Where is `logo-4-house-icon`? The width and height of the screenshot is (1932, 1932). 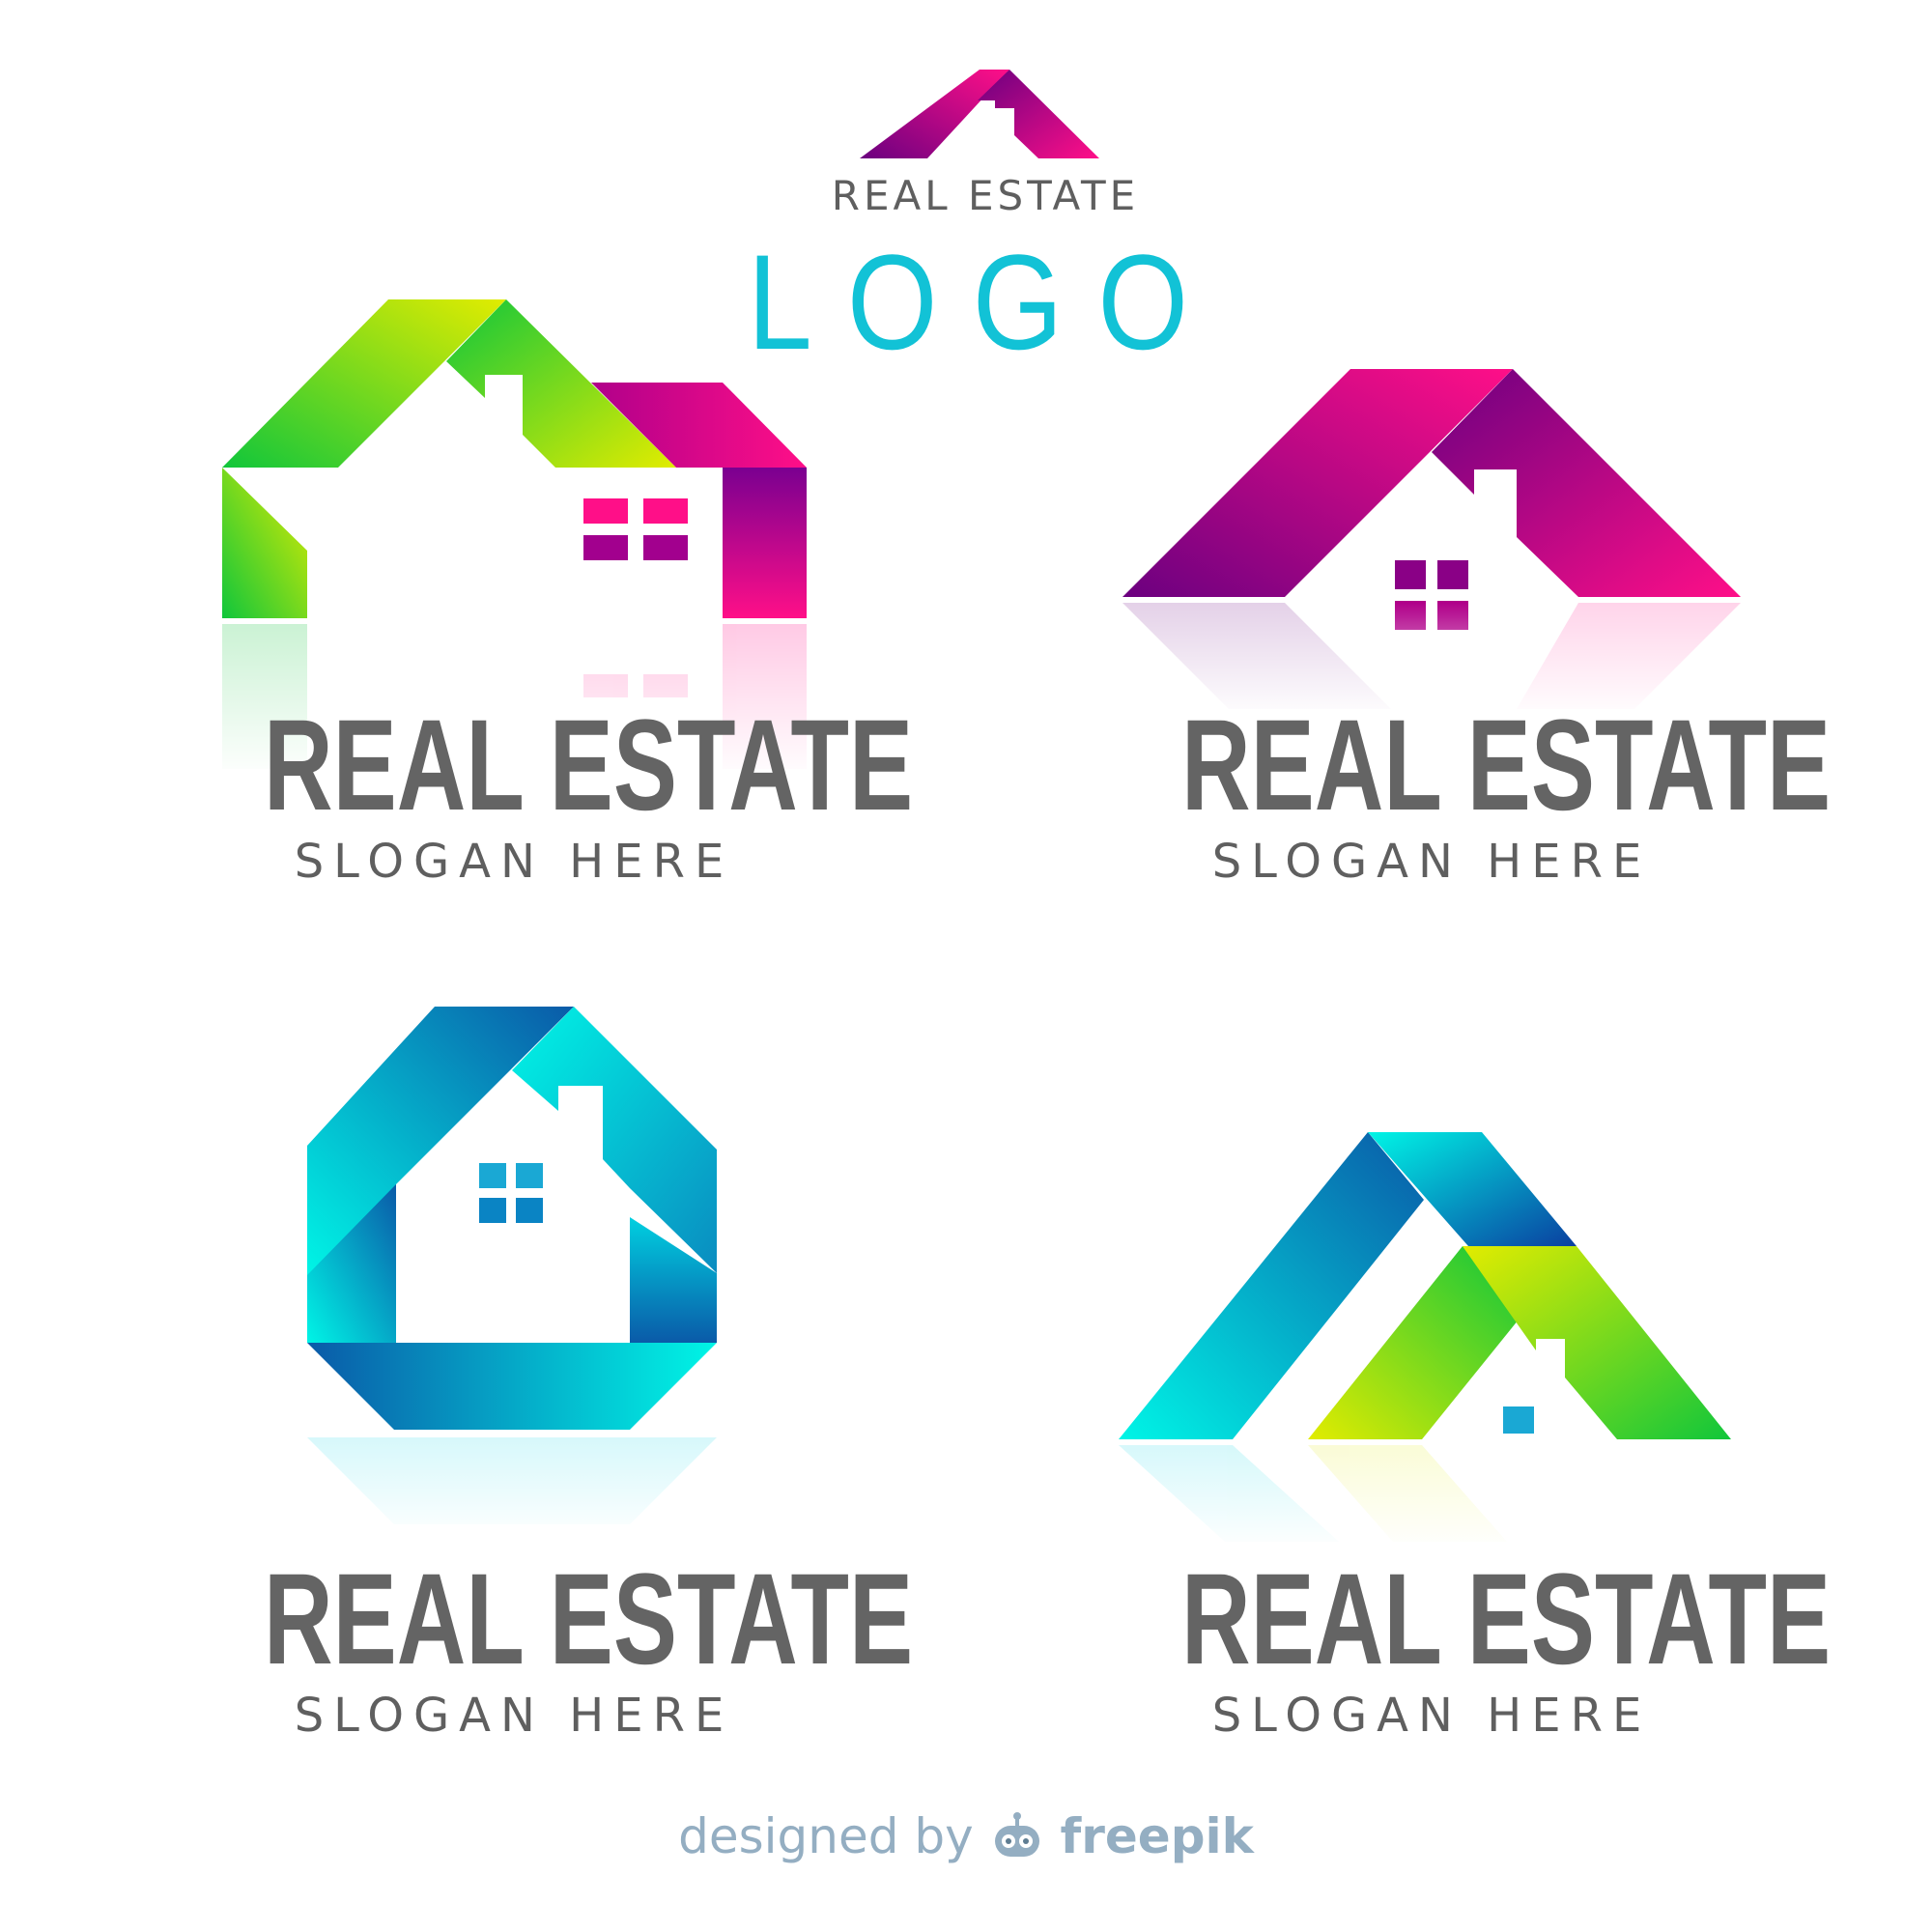
logo-4-house-icon is located at coordinates (1429, 1341).